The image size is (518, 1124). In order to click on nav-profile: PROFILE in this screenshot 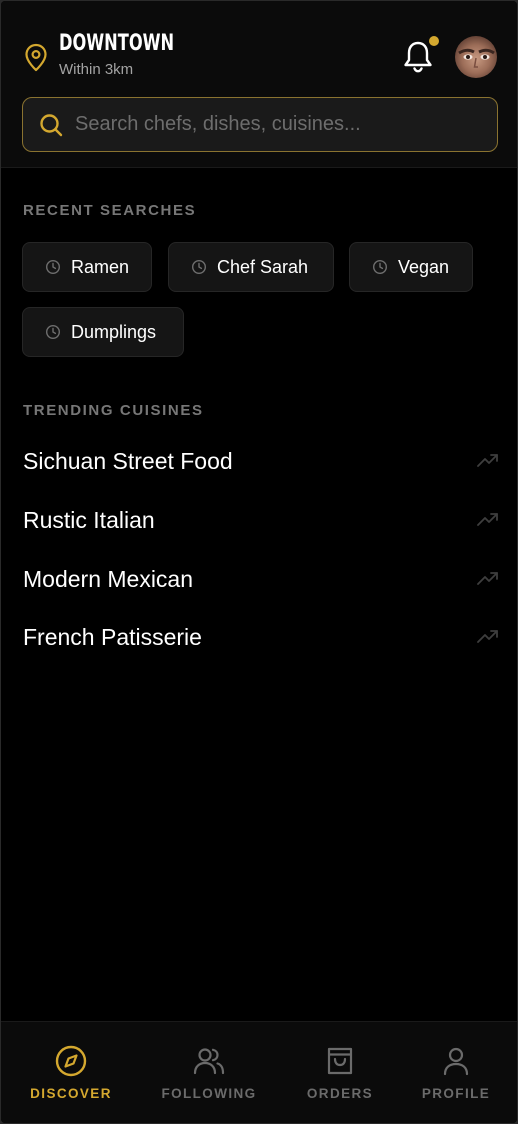, I will do `click(454, 1072)`.